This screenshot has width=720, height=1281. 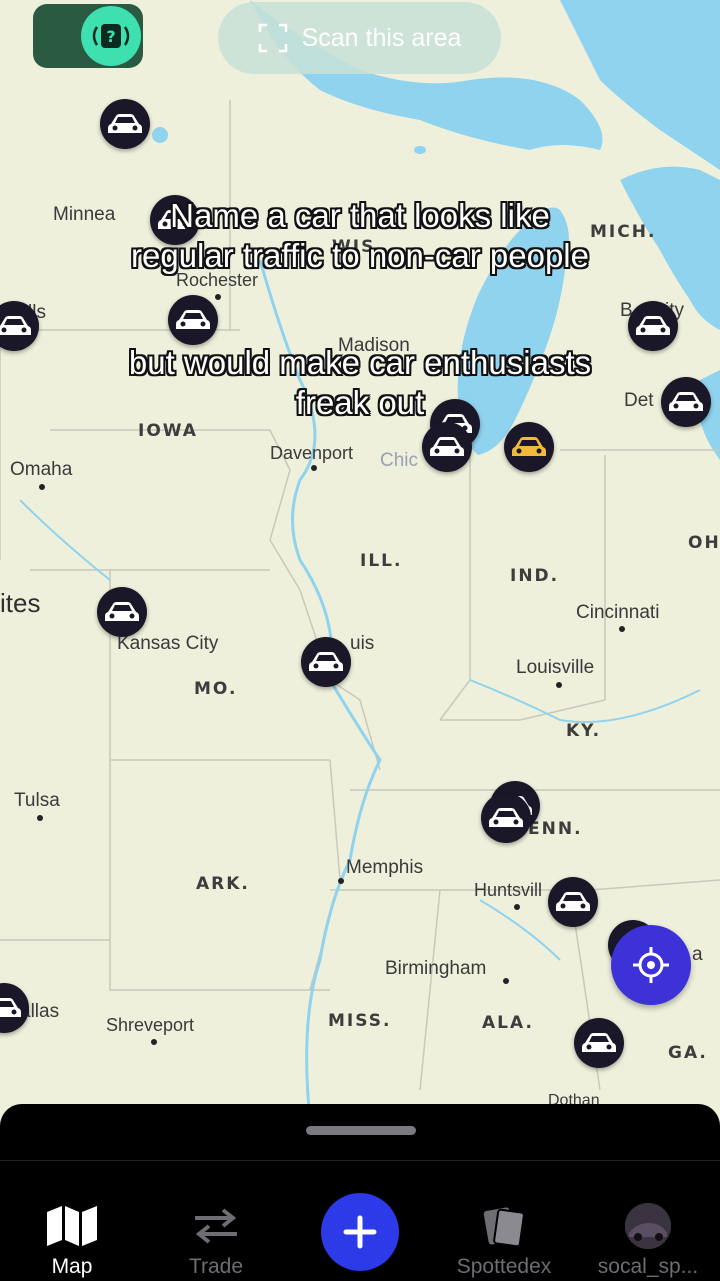 What do you see at coordinates (72, 1226) in the screenshot?
I see `map-icon` at bounding box center [72, 1226].